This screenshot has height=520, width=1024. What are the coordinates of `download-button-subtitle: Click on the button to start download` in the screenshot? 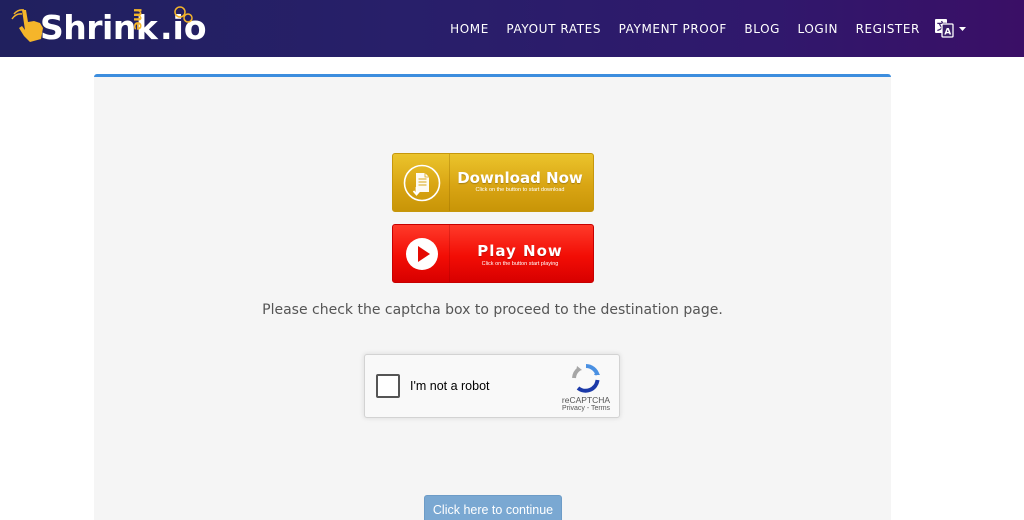 It's located at (520, 190).